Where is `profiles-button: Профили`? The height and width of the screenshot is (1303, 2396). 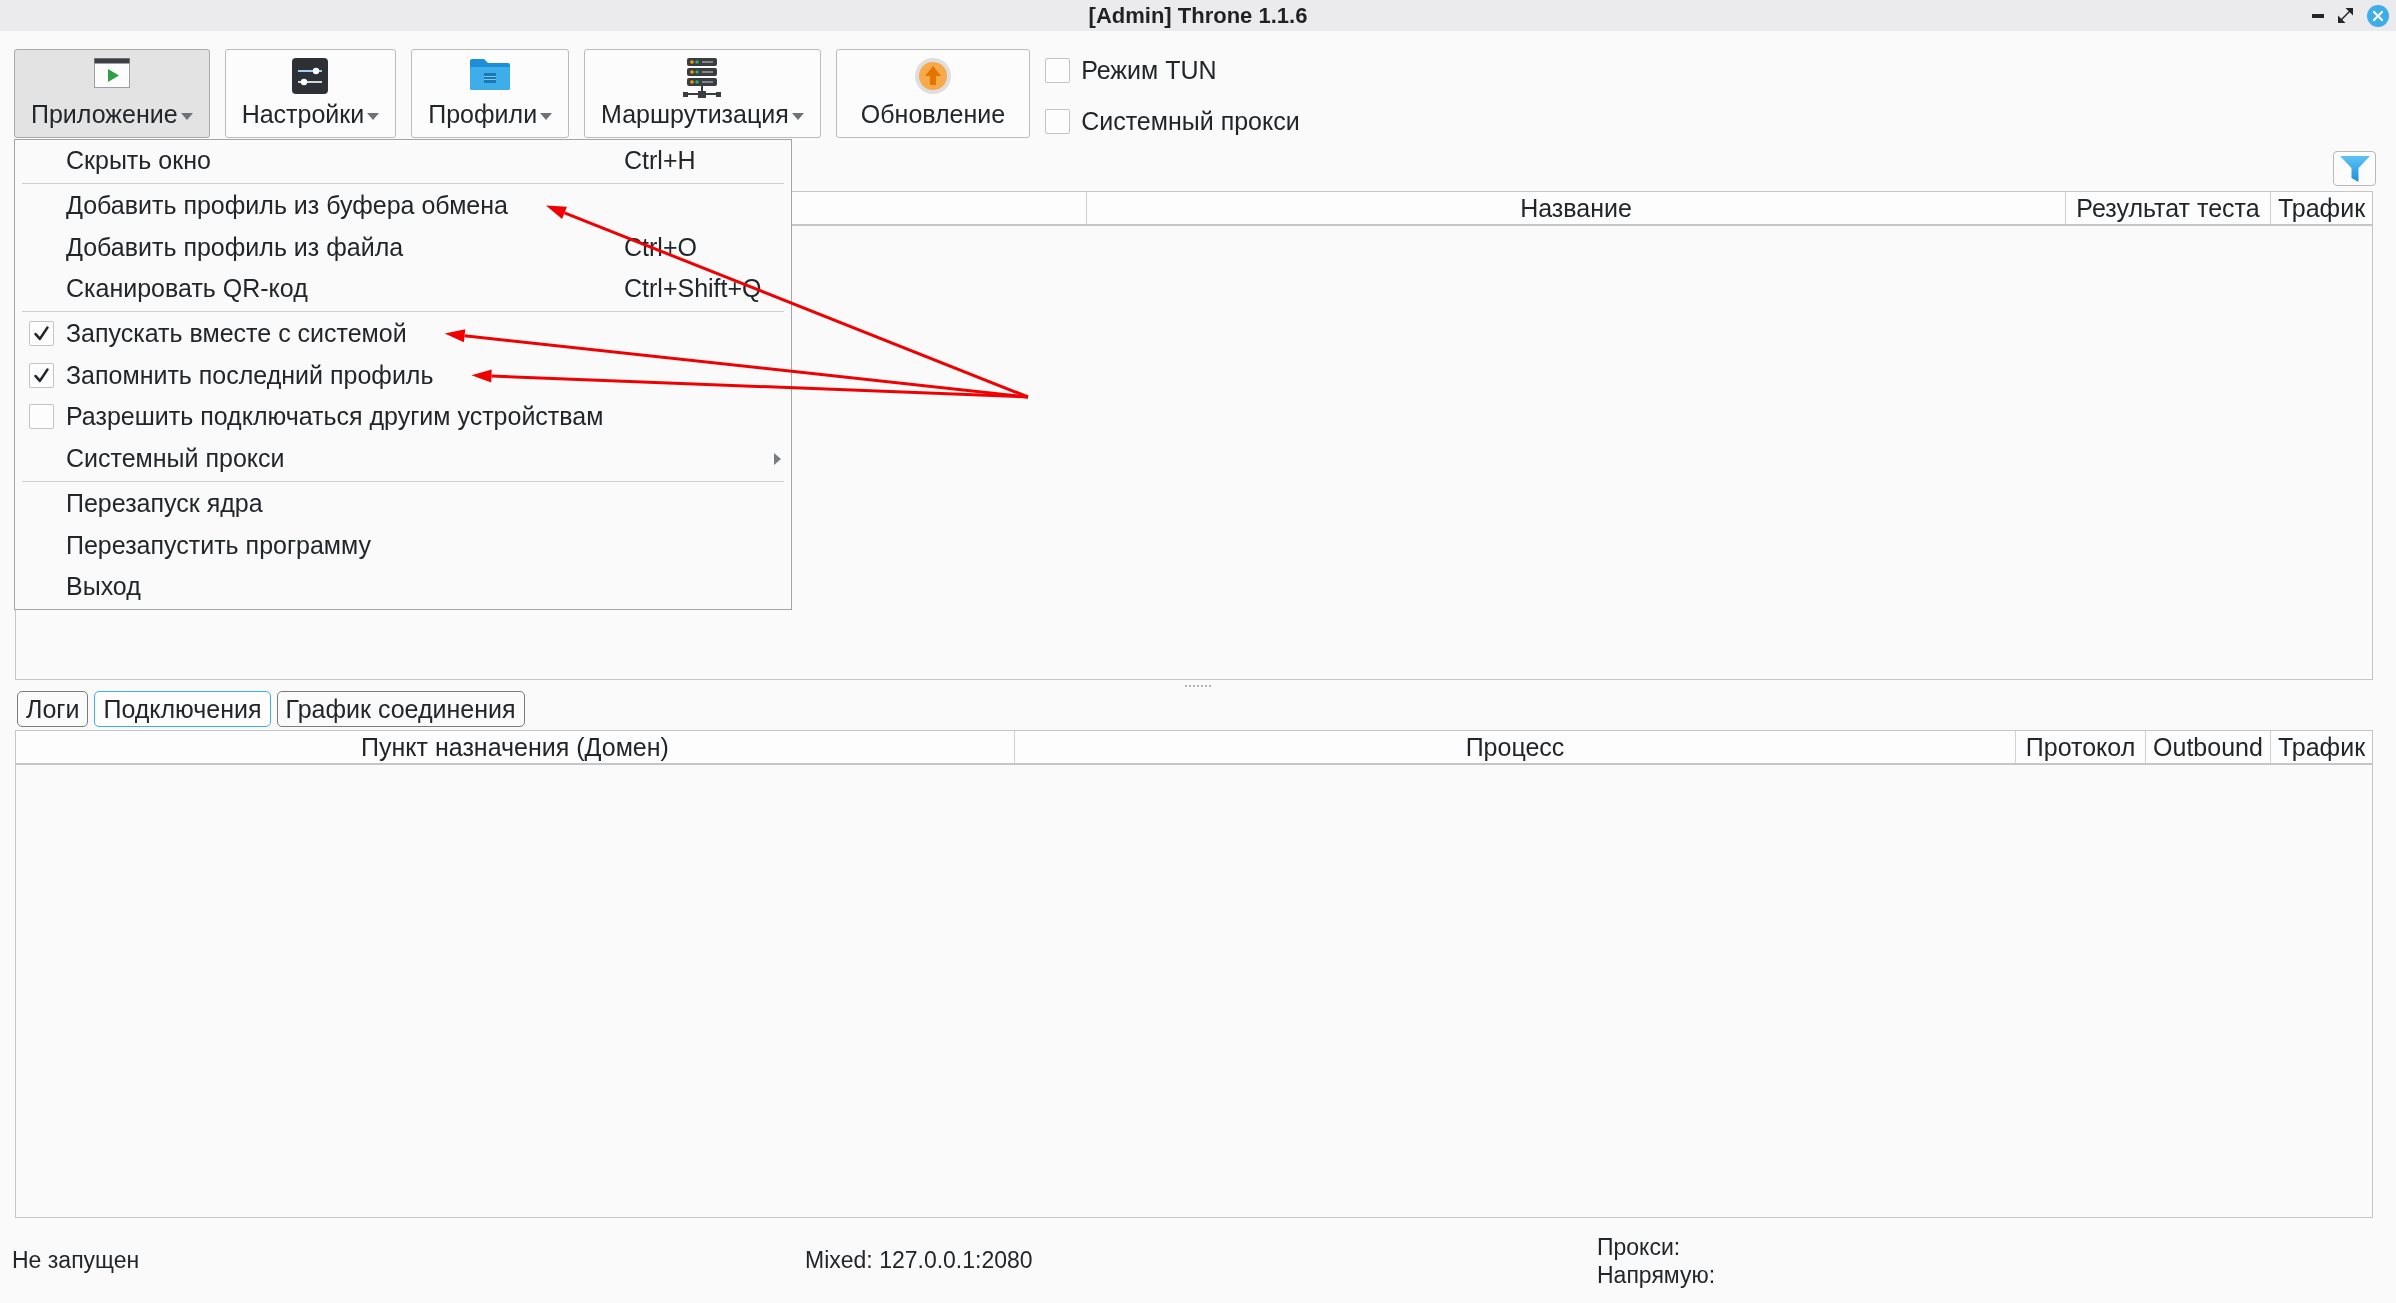
profiles-button: Профили is located at coordinates (490, 93).